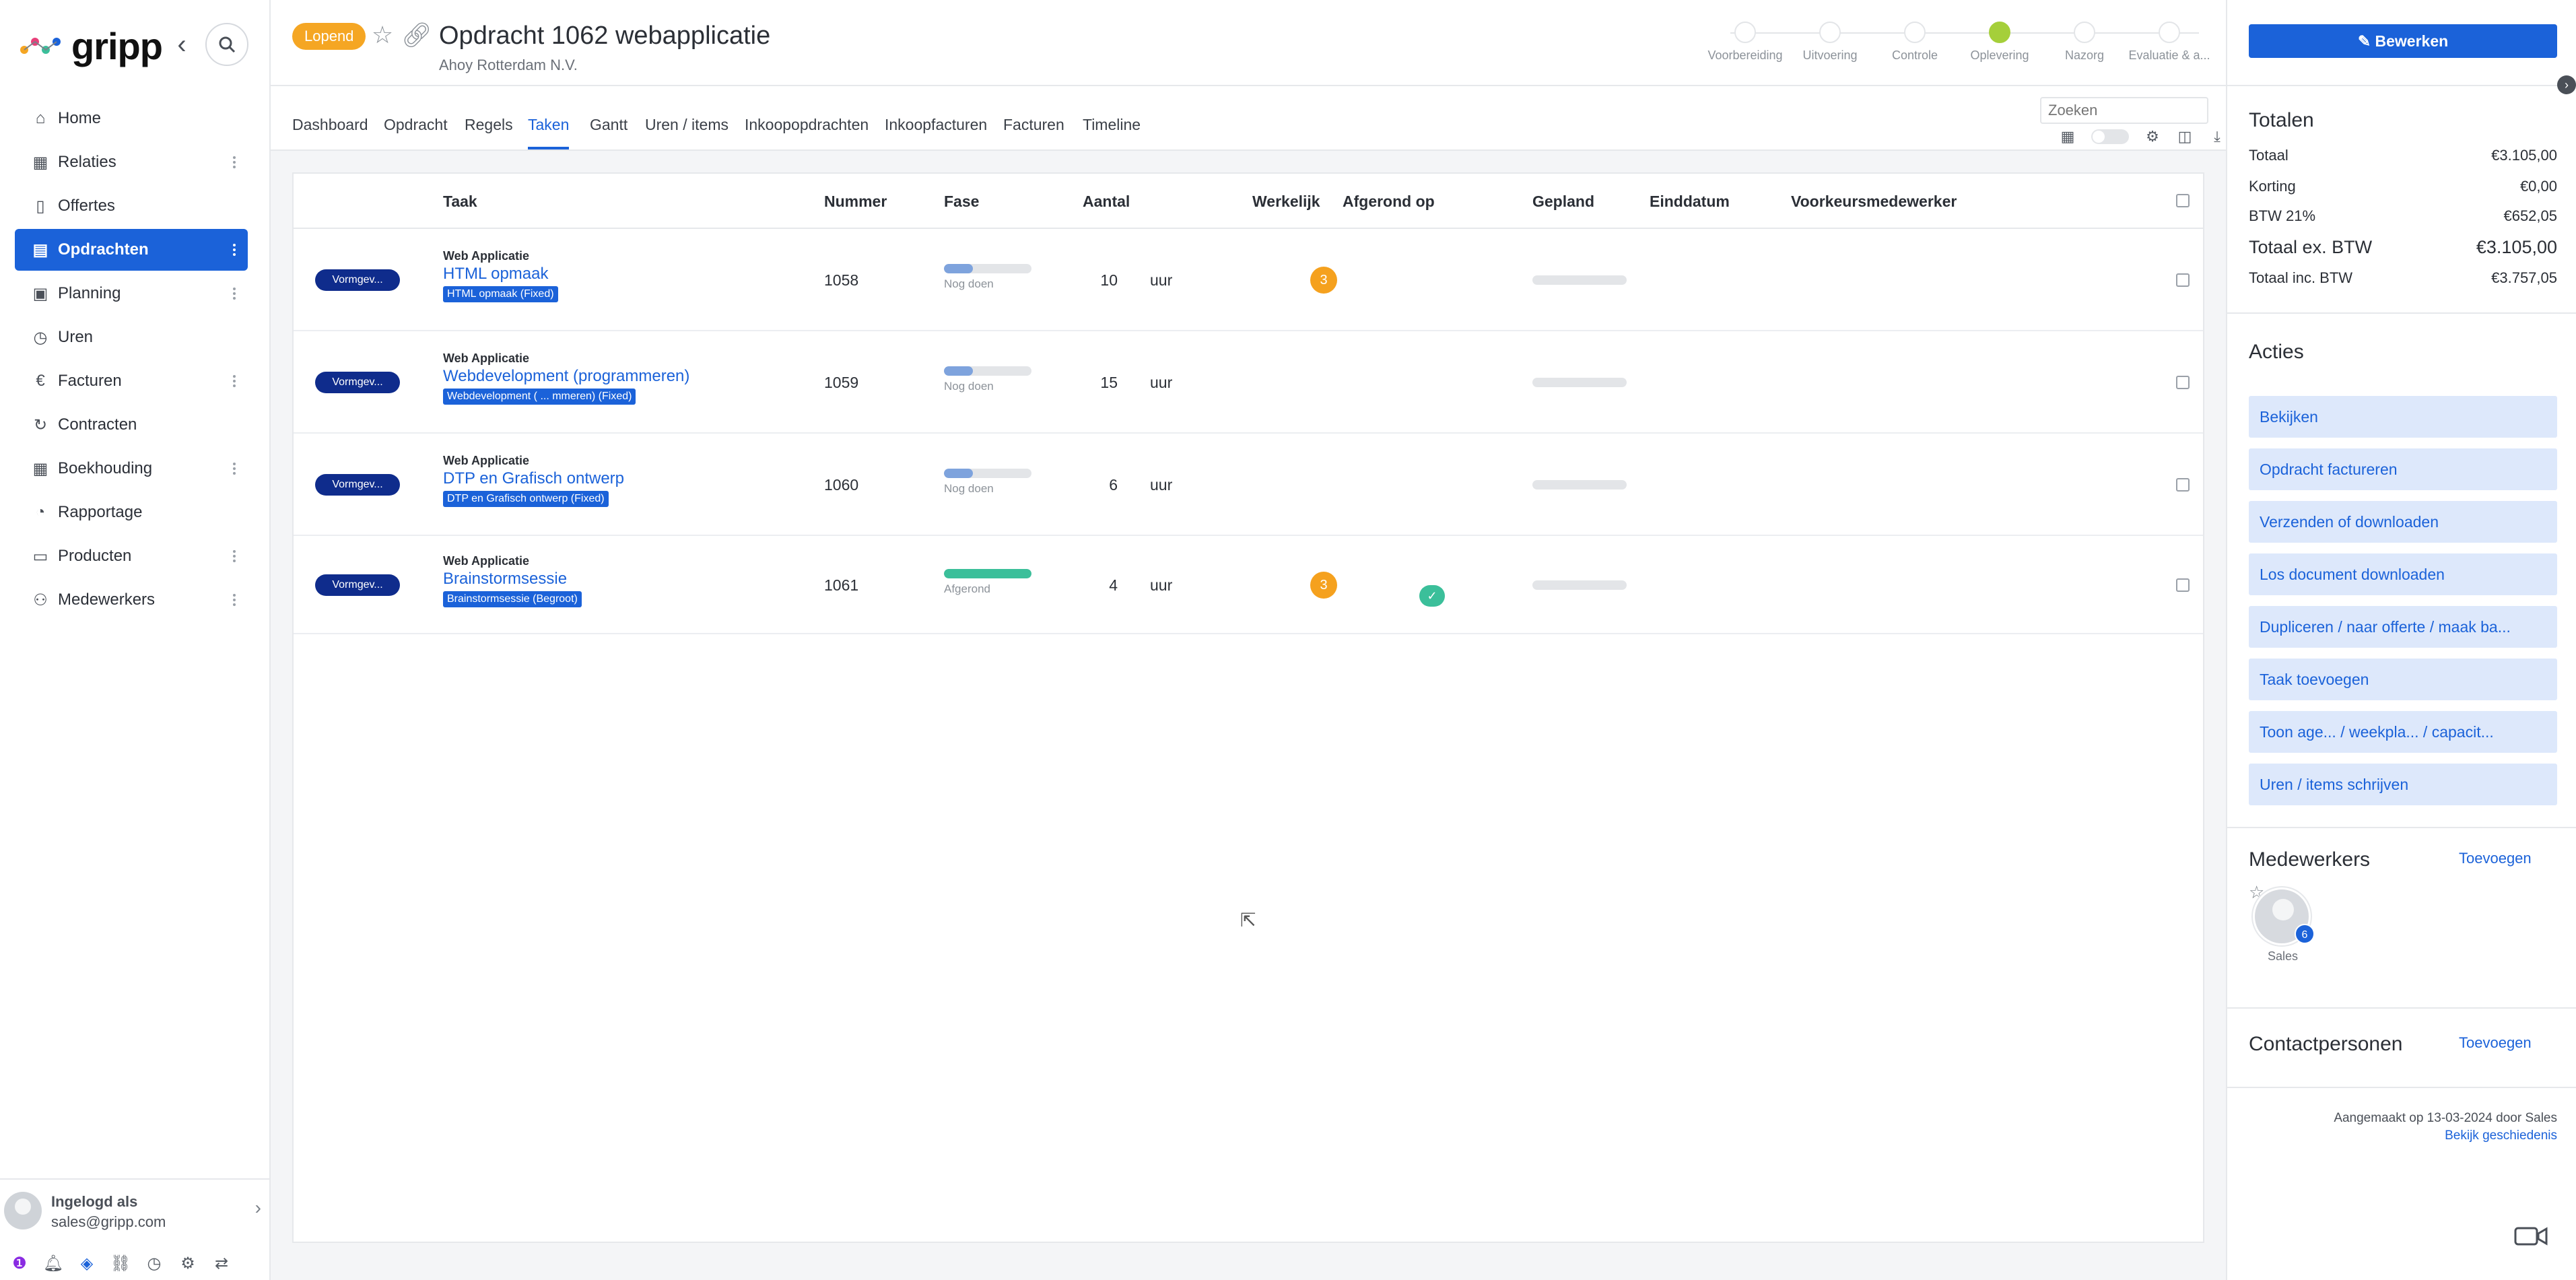 Image resolution: width=2576 pixels, height=1280 pixels. I want to click on view-toggle, so click(2110, 136).